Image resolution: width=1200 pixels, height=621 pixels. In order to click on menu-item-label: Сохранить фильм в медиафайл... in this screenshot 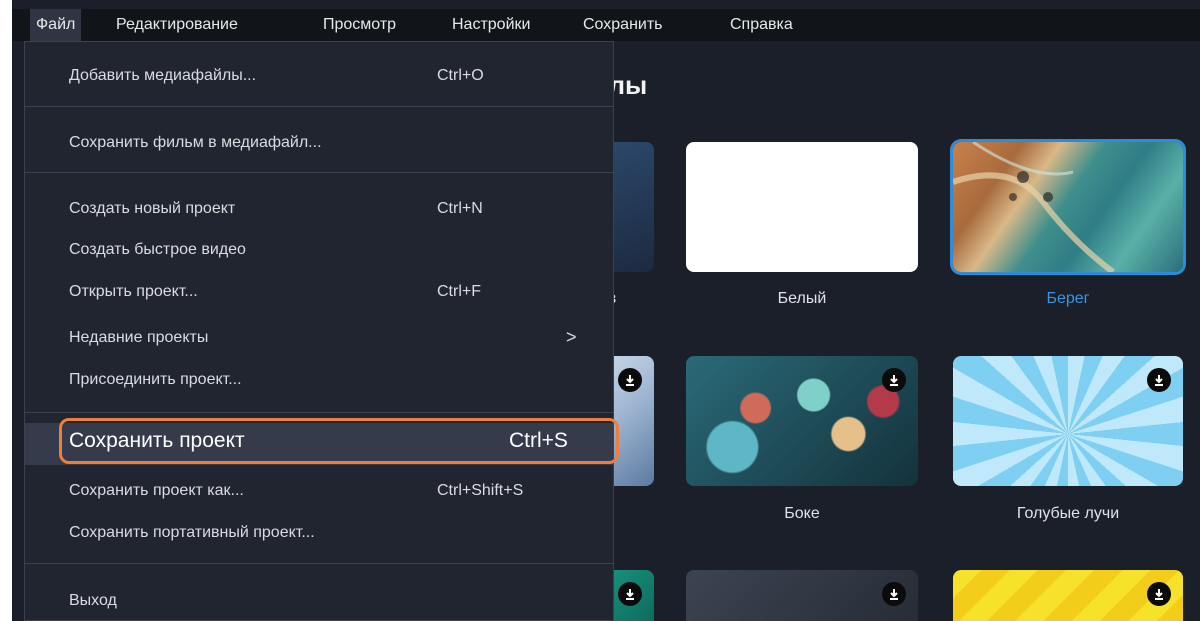, I will do `click(195, 142)`.